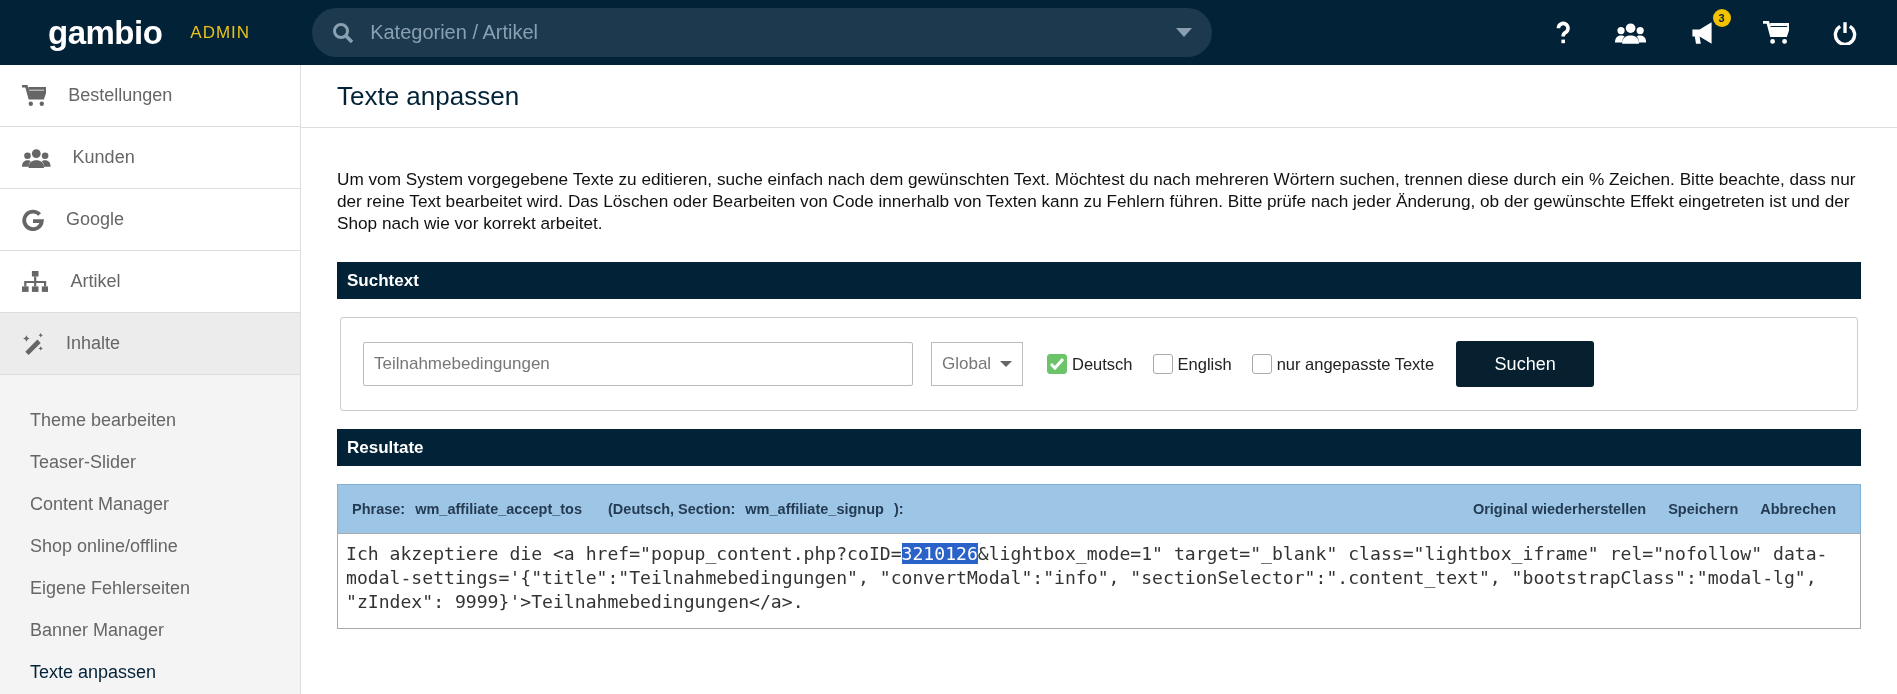  Describe the element at coordinates (150, 96) in the screenshot. I see `sidebar-item: Bestellungen` at that location.